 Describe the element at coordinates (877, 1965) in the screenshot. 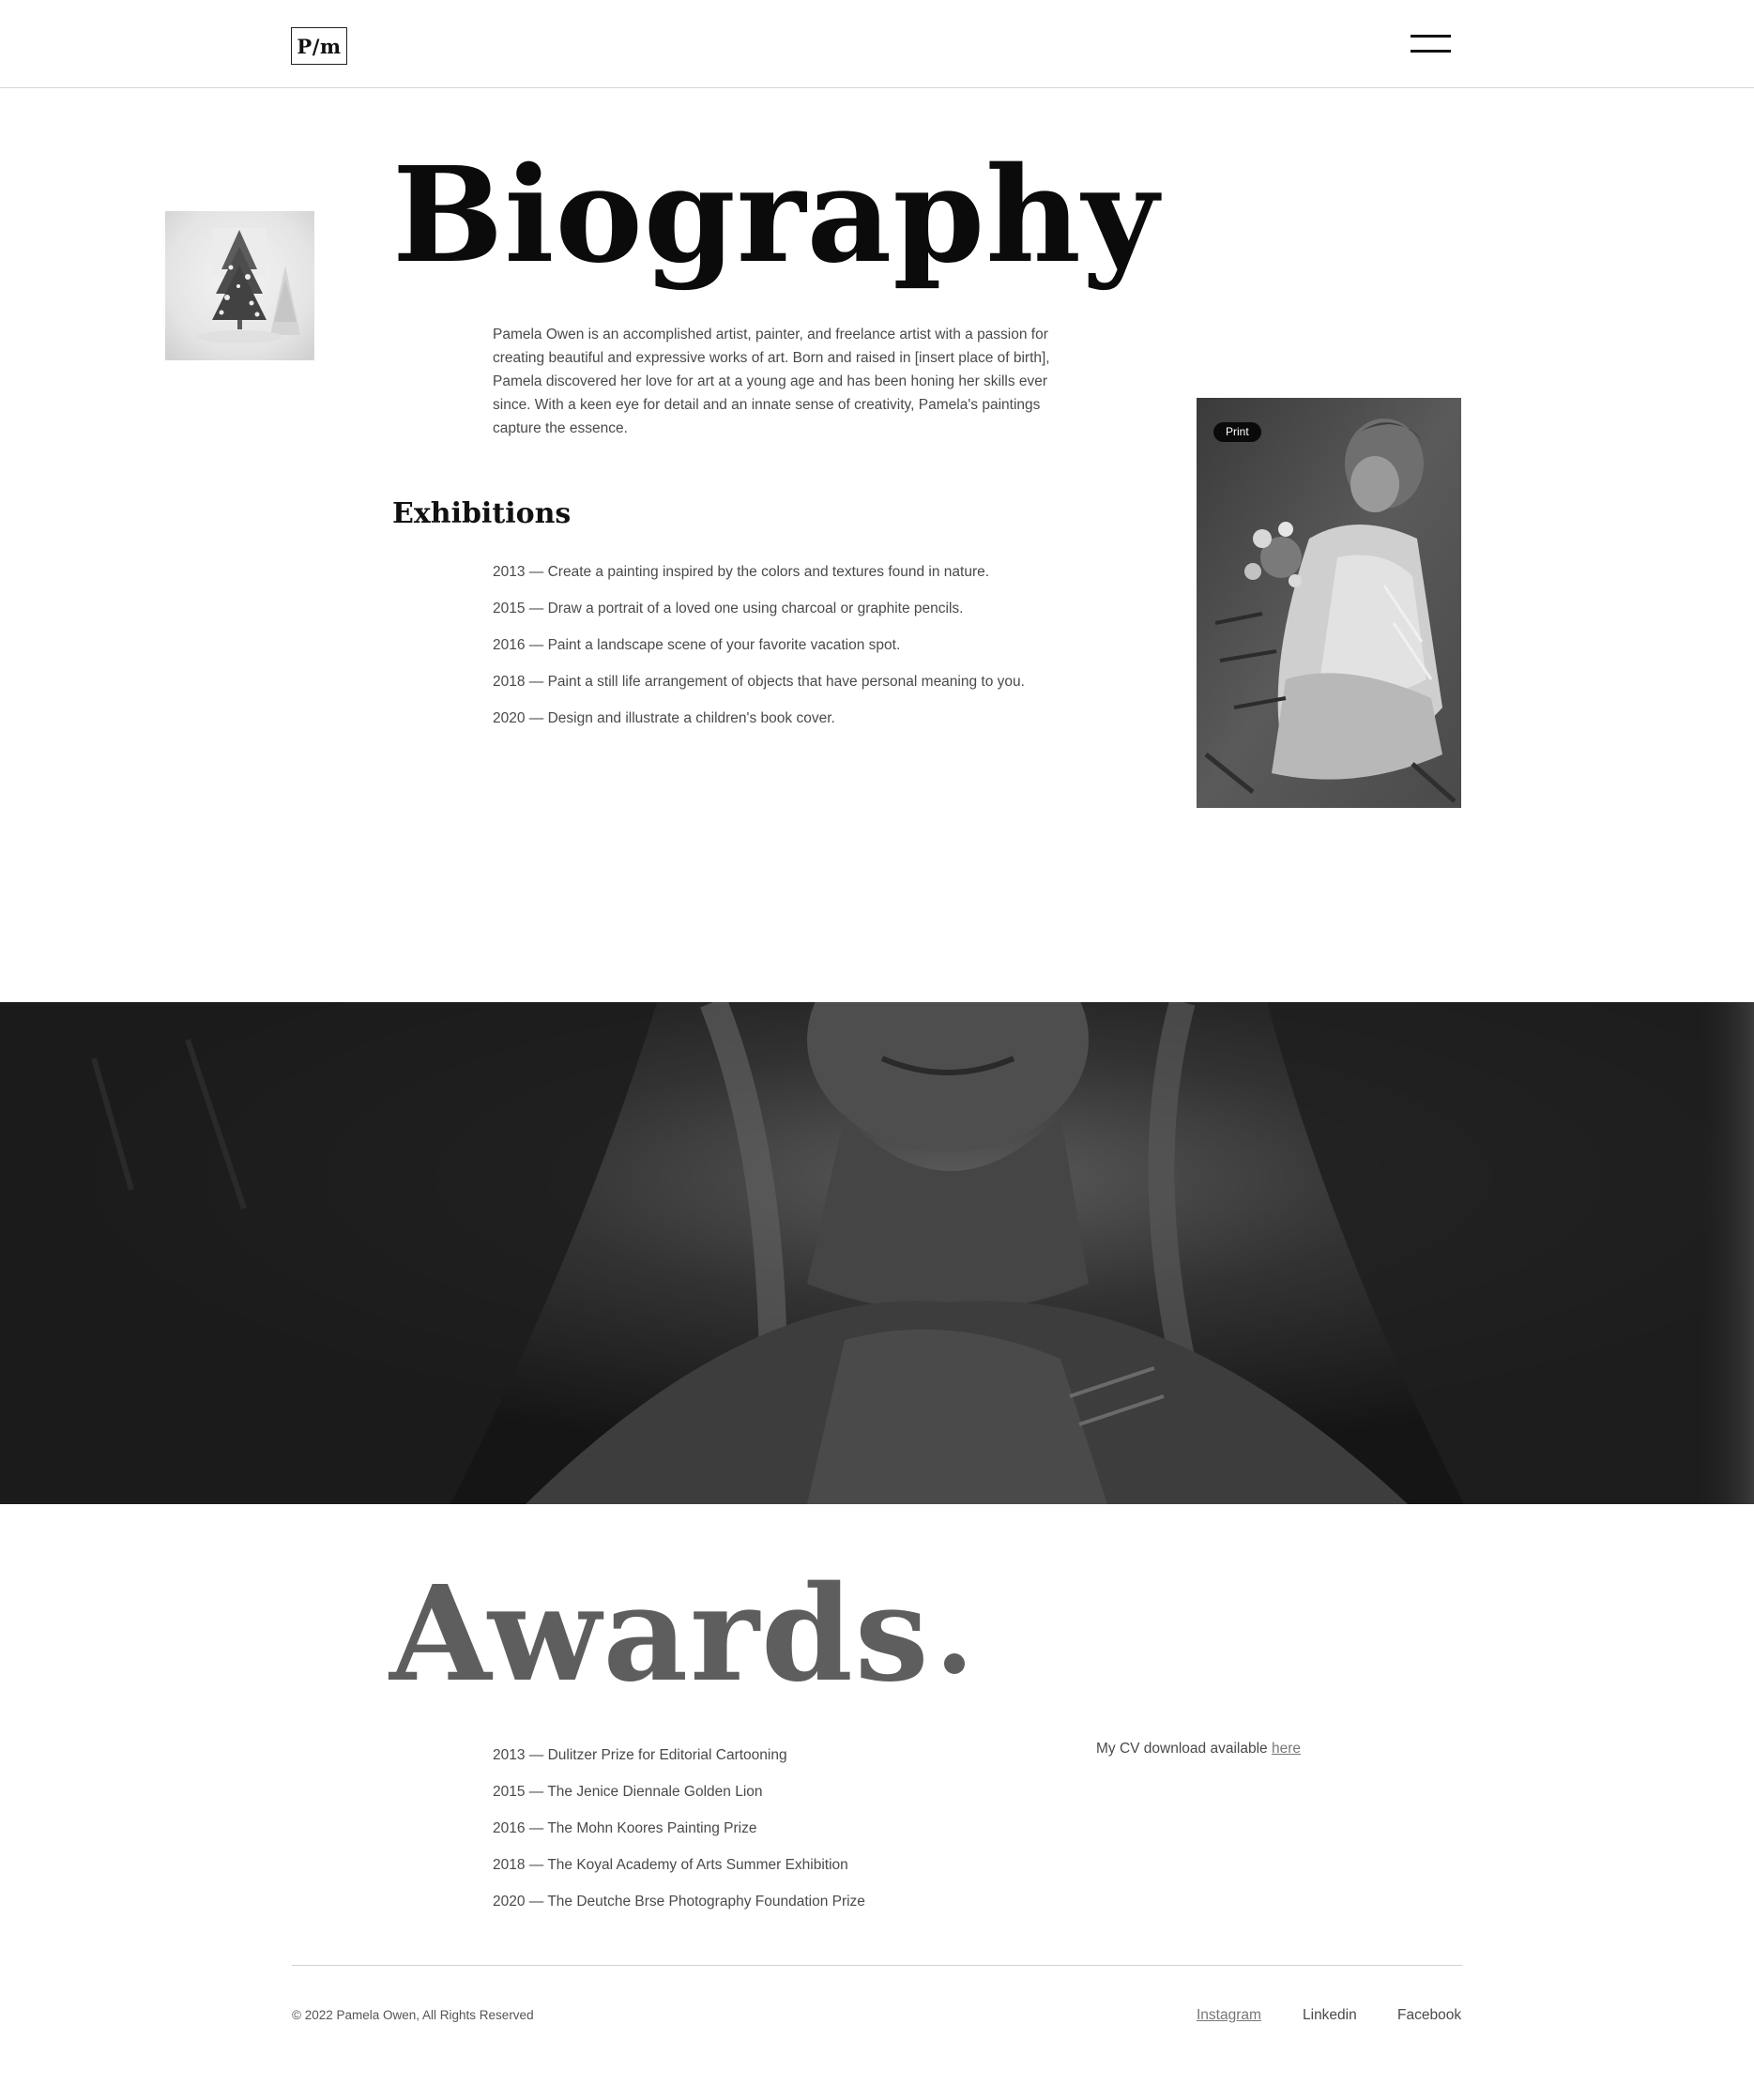

I see `footer-divider` at that location.